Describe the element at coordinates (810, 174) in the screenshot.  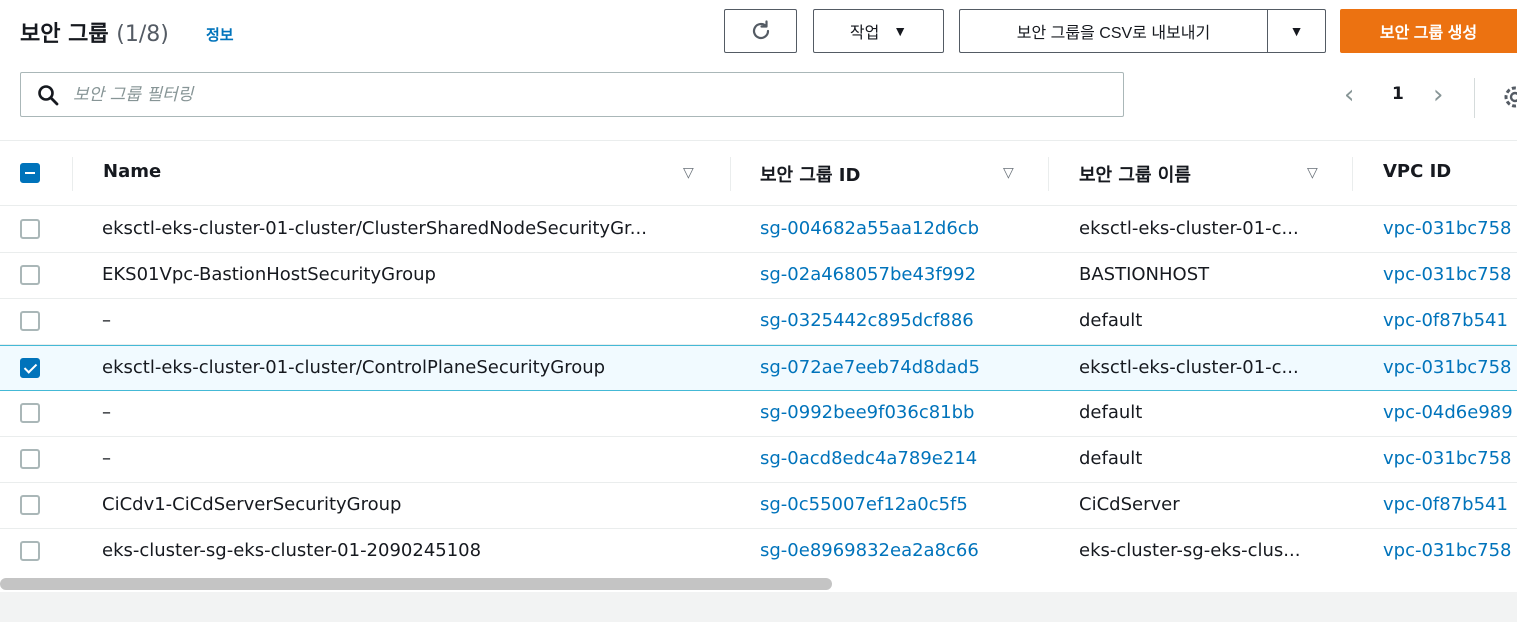
I see `column-header-group-id: 보안 그룹 ID` at that location.